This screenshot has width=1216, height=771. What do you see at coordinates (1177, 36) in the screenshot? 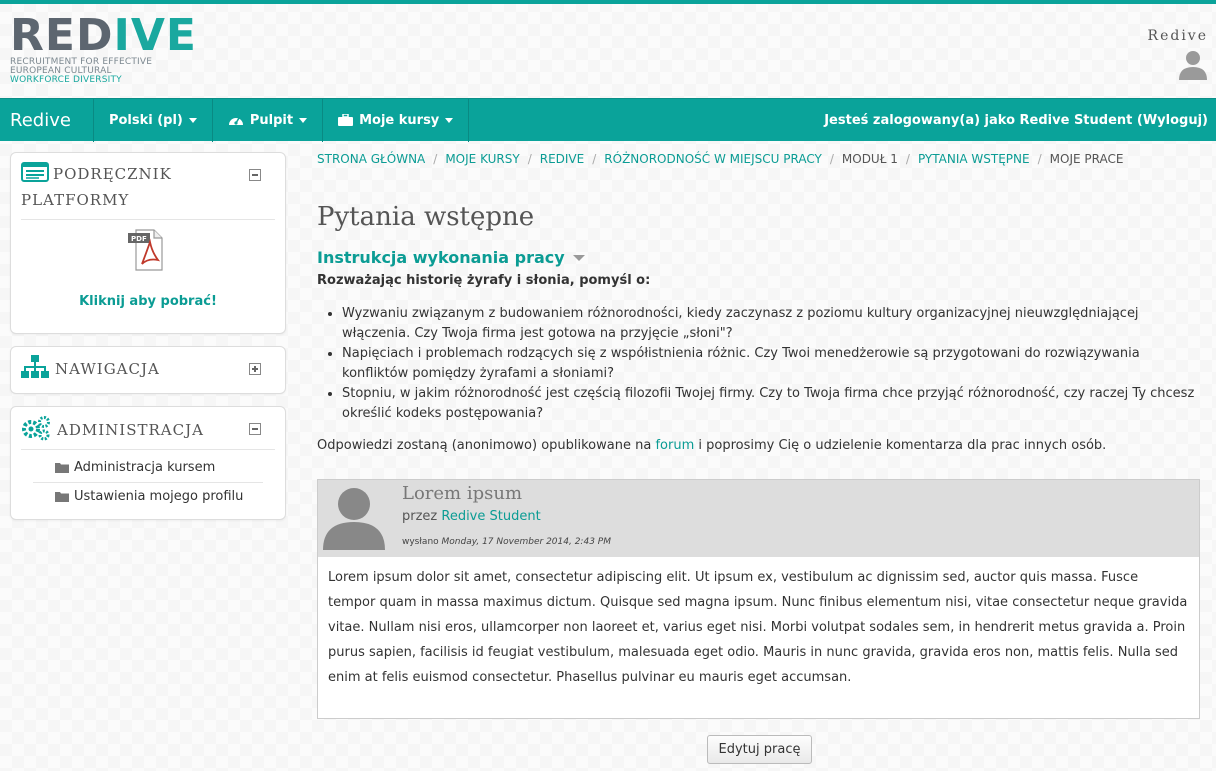
I see `user-name: Redive` at bounding box center [1177, 36].